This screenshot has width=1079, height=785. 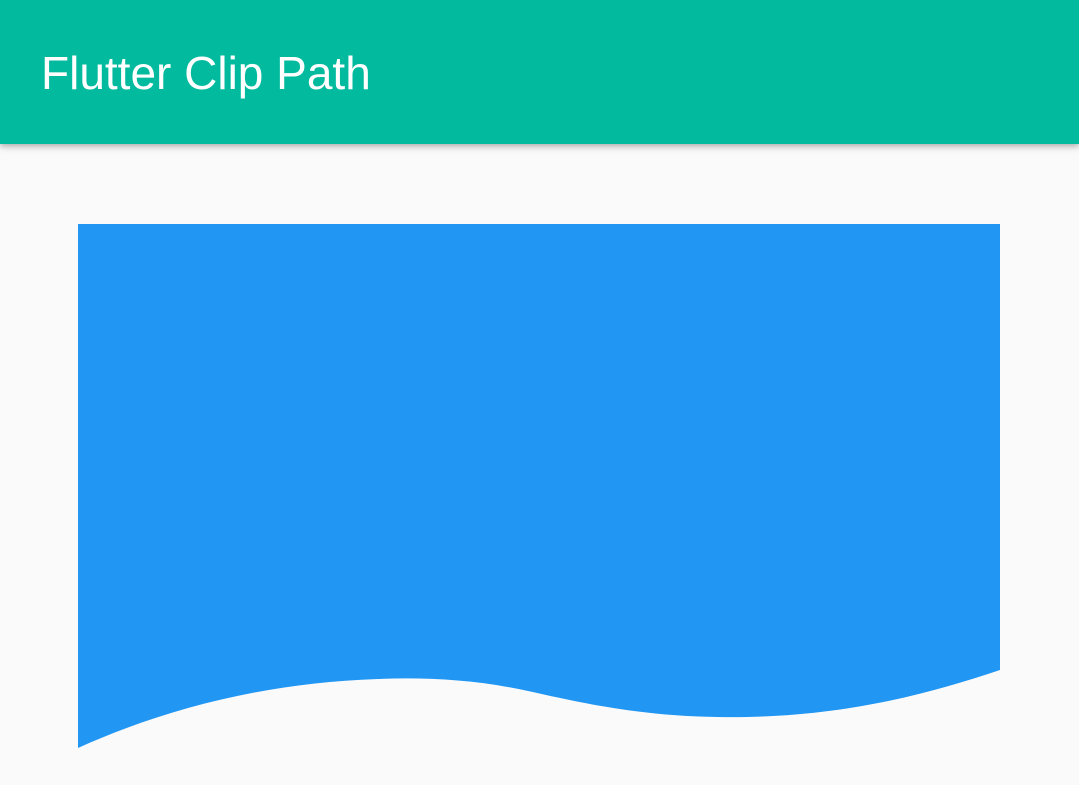 I want to click on app-bar-title: Flutter Clip Path, so click(x=206, y=73).